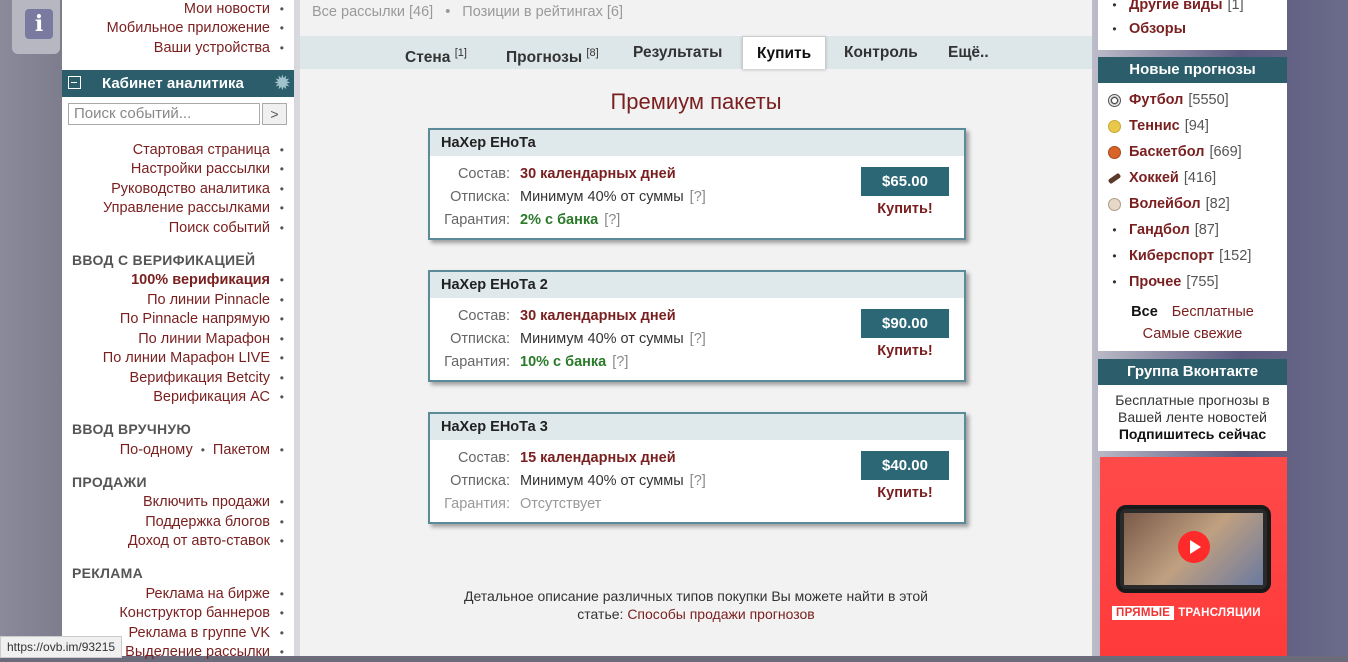 The height and width of the screenshot is (662, 1348). What do you see at coordinates (1192, 70) in the screenshot?
I see `new-forecasts-title: Новые прогнозы` at bounding box center [1192, 70].